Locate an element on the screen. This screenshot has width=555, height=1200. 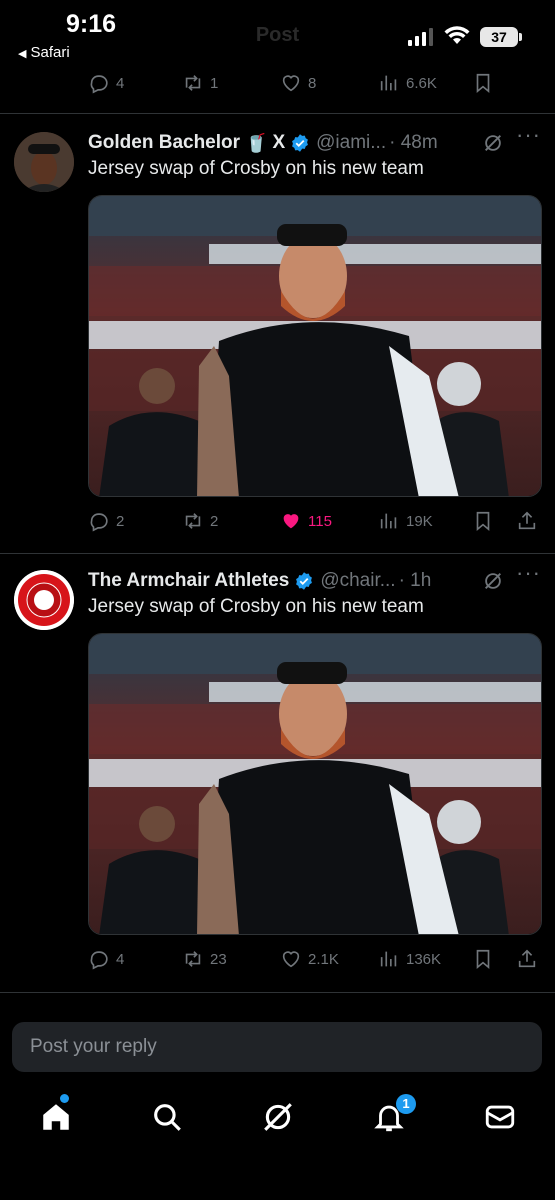
reply-input: Post your reply is located at coordinates (277, 1047).